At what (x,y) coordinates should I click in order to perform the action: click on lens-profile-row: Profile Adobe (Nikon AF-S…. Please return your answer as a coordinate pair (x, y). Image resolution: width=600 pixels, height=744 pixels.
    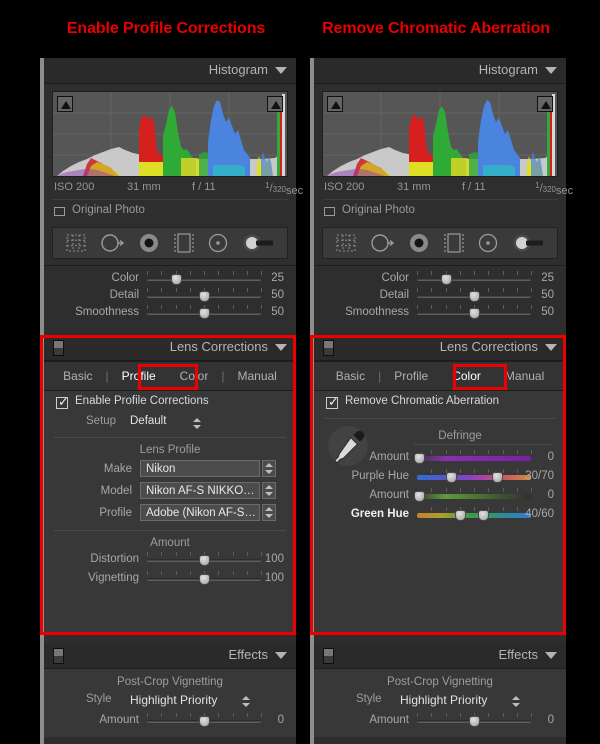
    Looking at the image, I should click on (170, 513).